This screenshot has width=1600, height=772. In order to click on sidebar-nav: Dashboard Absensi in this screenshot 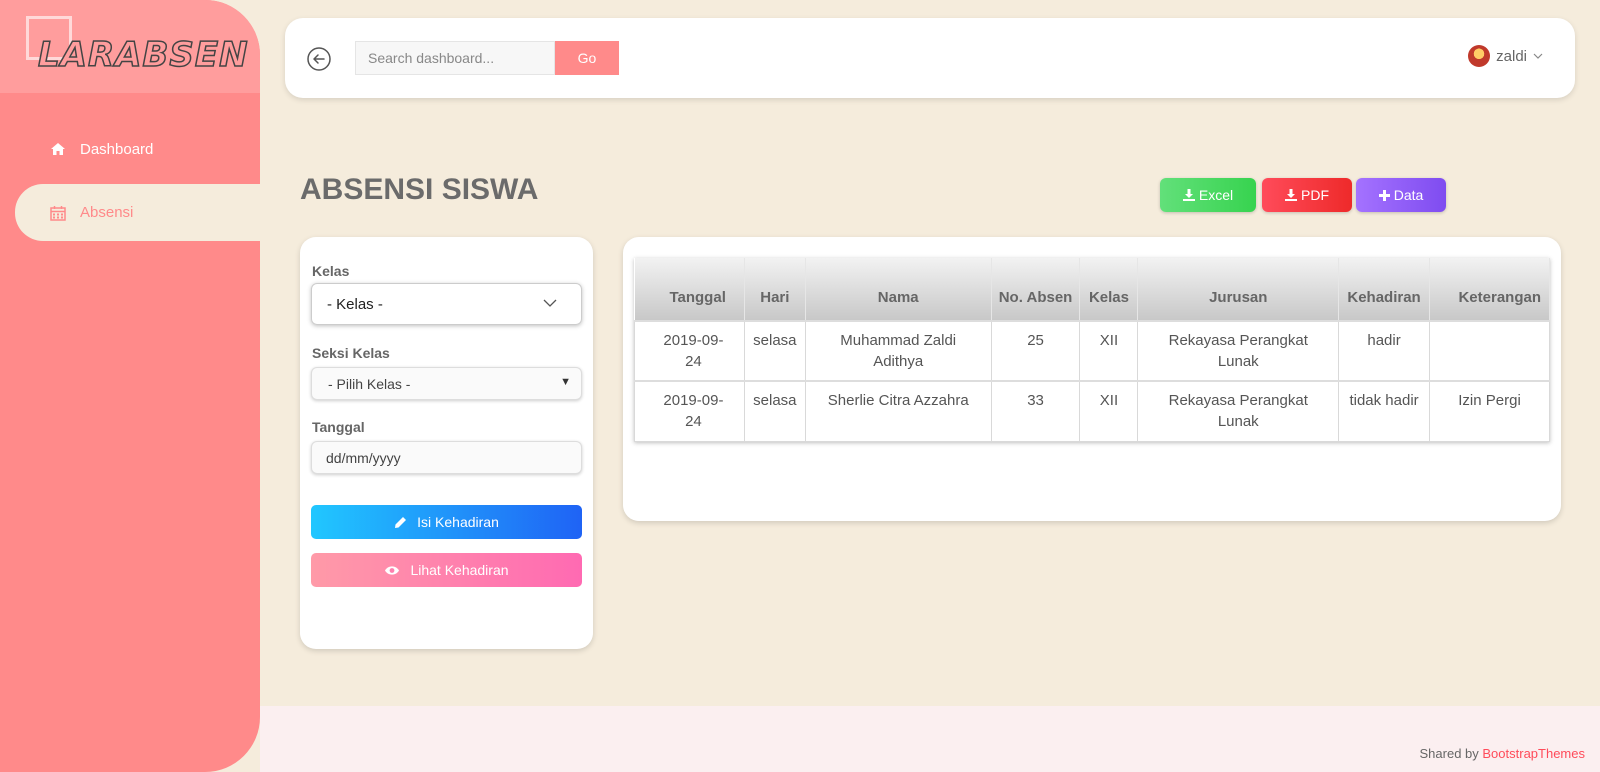, I will do `click(130, 189)`.